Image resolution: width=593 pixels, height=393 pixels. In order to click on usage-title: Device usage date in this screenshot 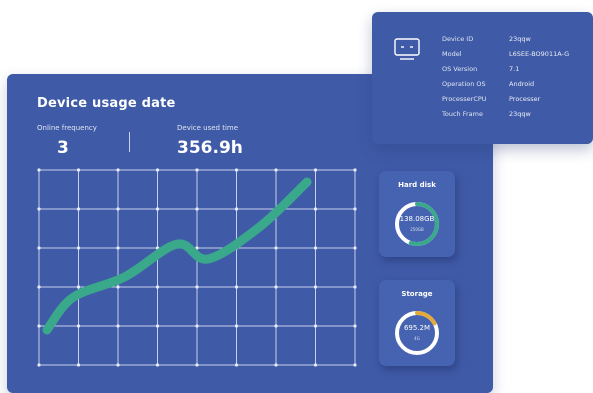, I will do `click(106, 103)`.